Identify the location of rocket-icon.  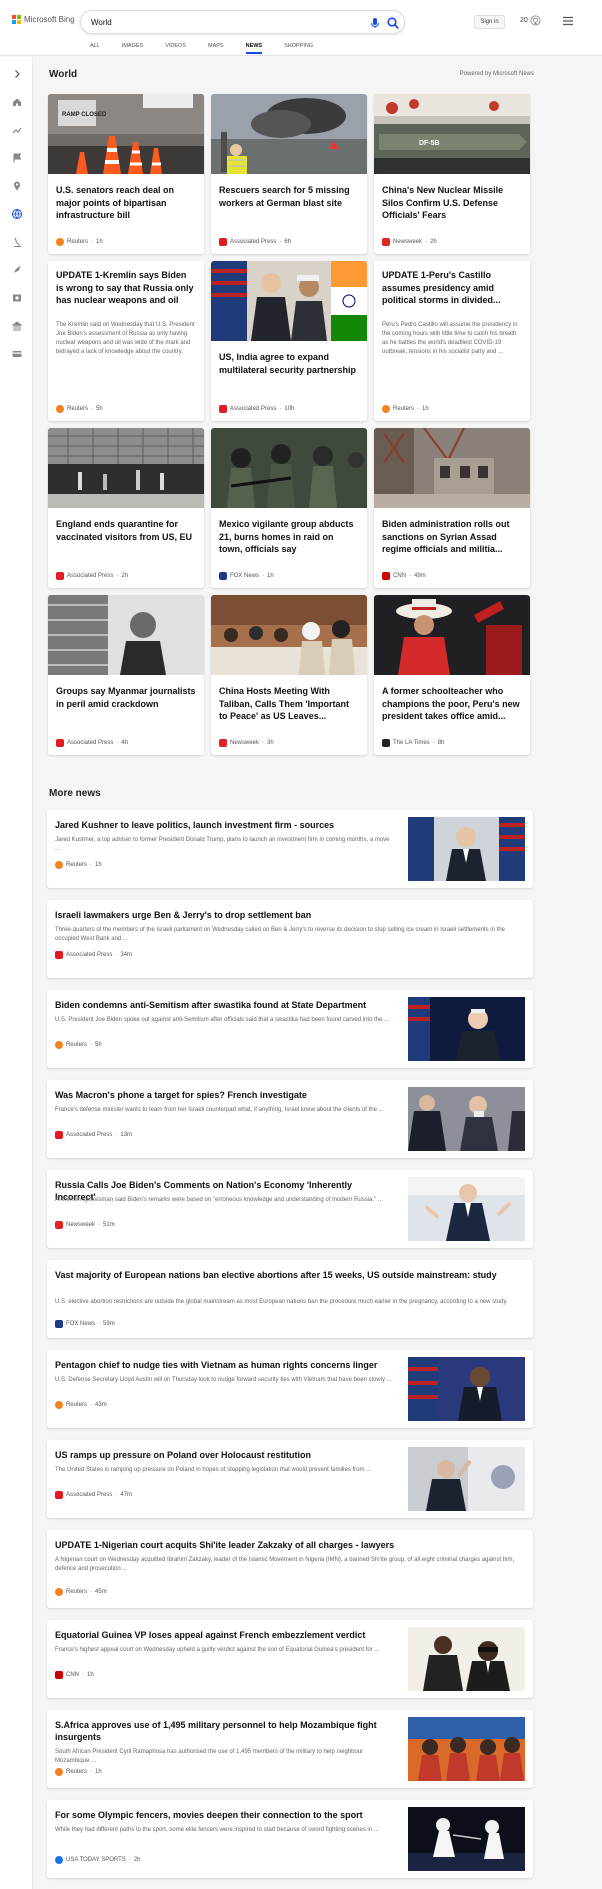
(16, 269).